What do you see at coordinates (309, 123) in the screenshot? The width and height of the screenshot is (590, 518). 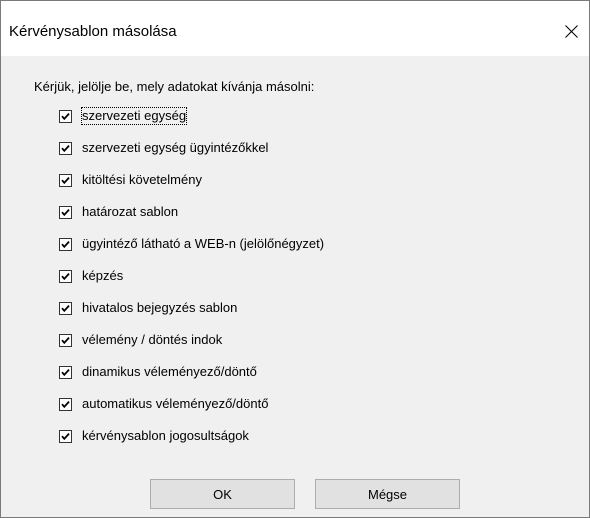 I see `option-szervezeti-egyseg: szervezeti egység` at bounding box center [309, 123].